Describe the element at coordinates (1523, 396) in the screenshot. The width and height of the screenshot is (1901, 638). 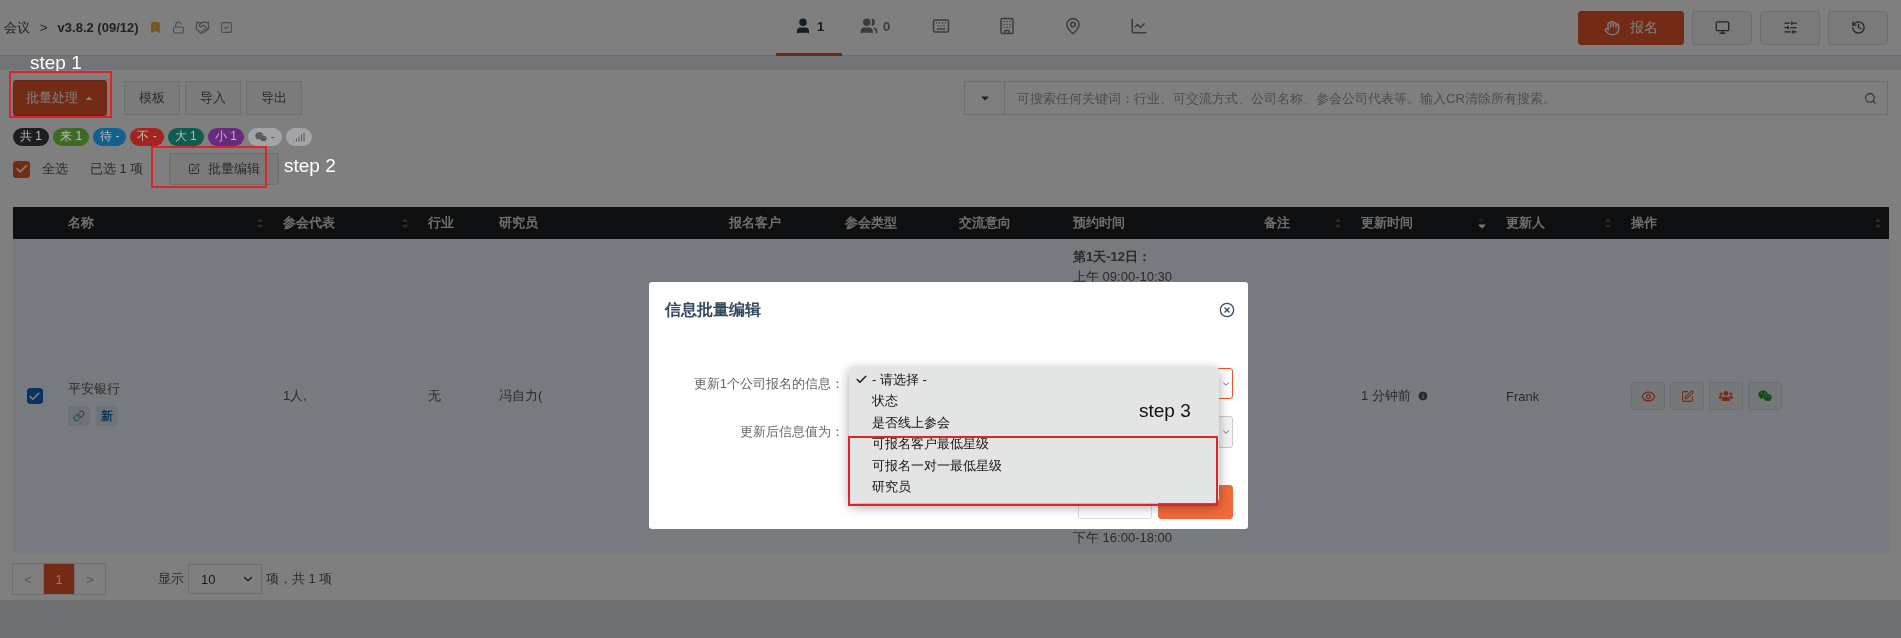
I see `table-cell: Frank` at that location.